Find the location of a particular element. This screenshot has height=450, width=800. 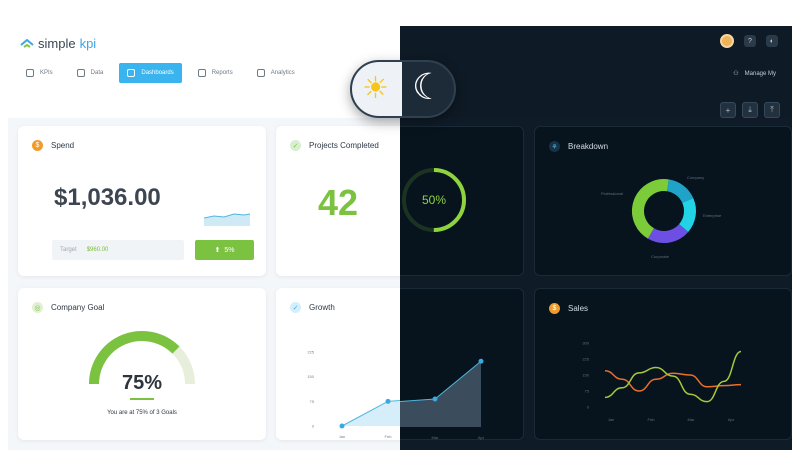

avatar is located at coordinates (727, 41).